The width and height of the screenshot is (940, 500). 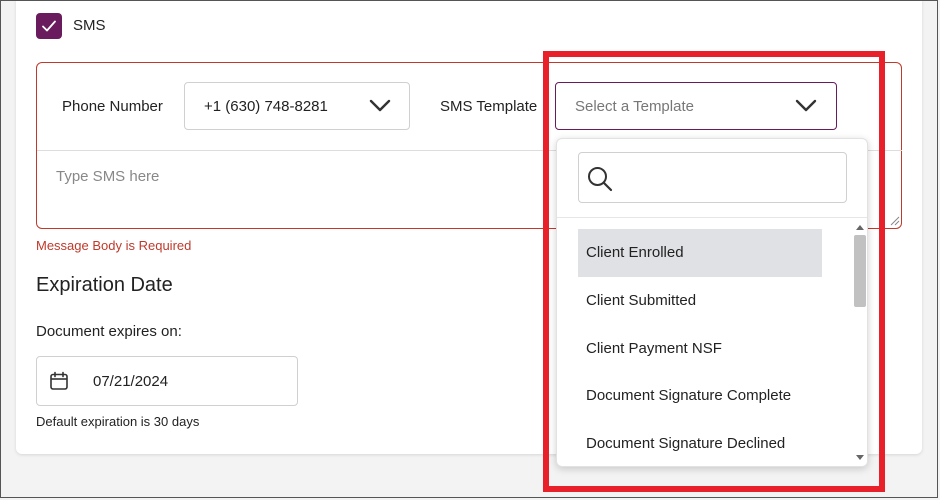 What do you see at coordinates (131, 381) in the screenshot?
I see `expiration-date-value: 07/21/2024` at bounding box center [131, 381].